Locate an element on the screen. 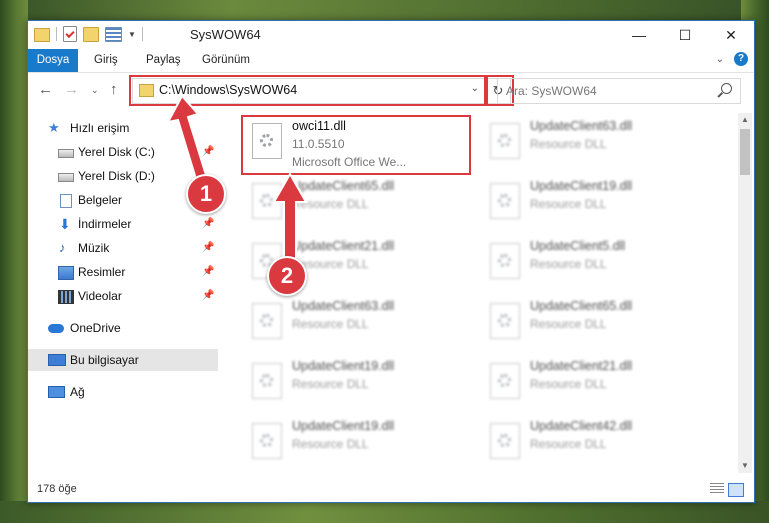 The height and width of the screenshot is (523, 769). sidebar-item-this-pc: Bu bilgisayar is located at coordinates (123, 360).